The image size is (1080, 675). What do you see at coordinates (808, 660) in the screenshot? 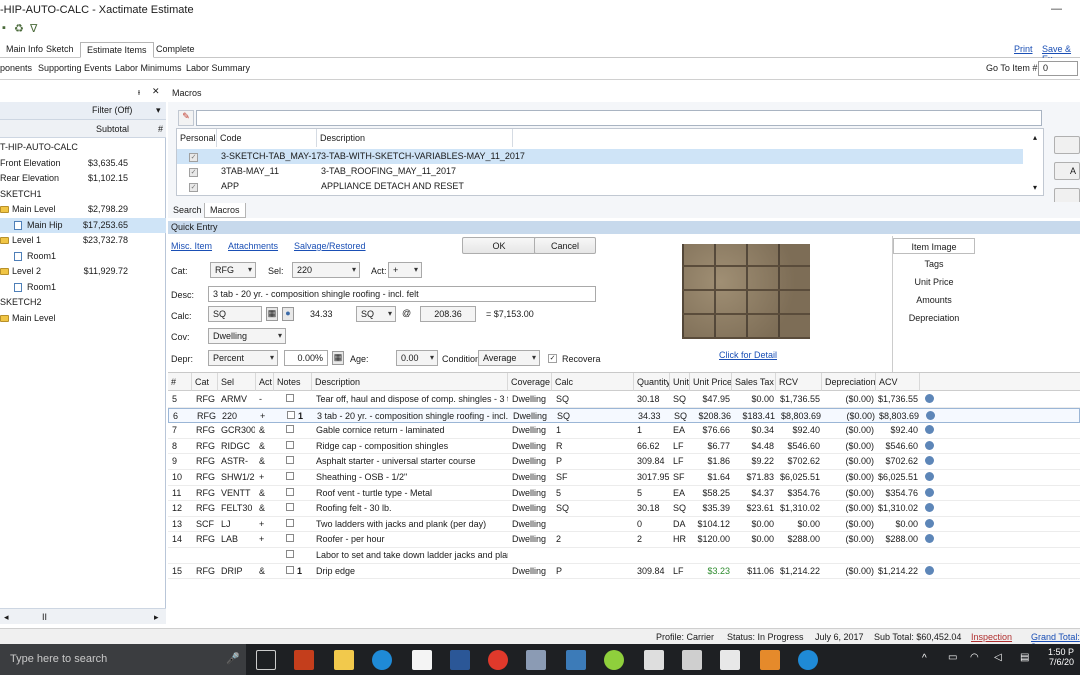
I see `edge-icon` at bounding box center [808, 660].